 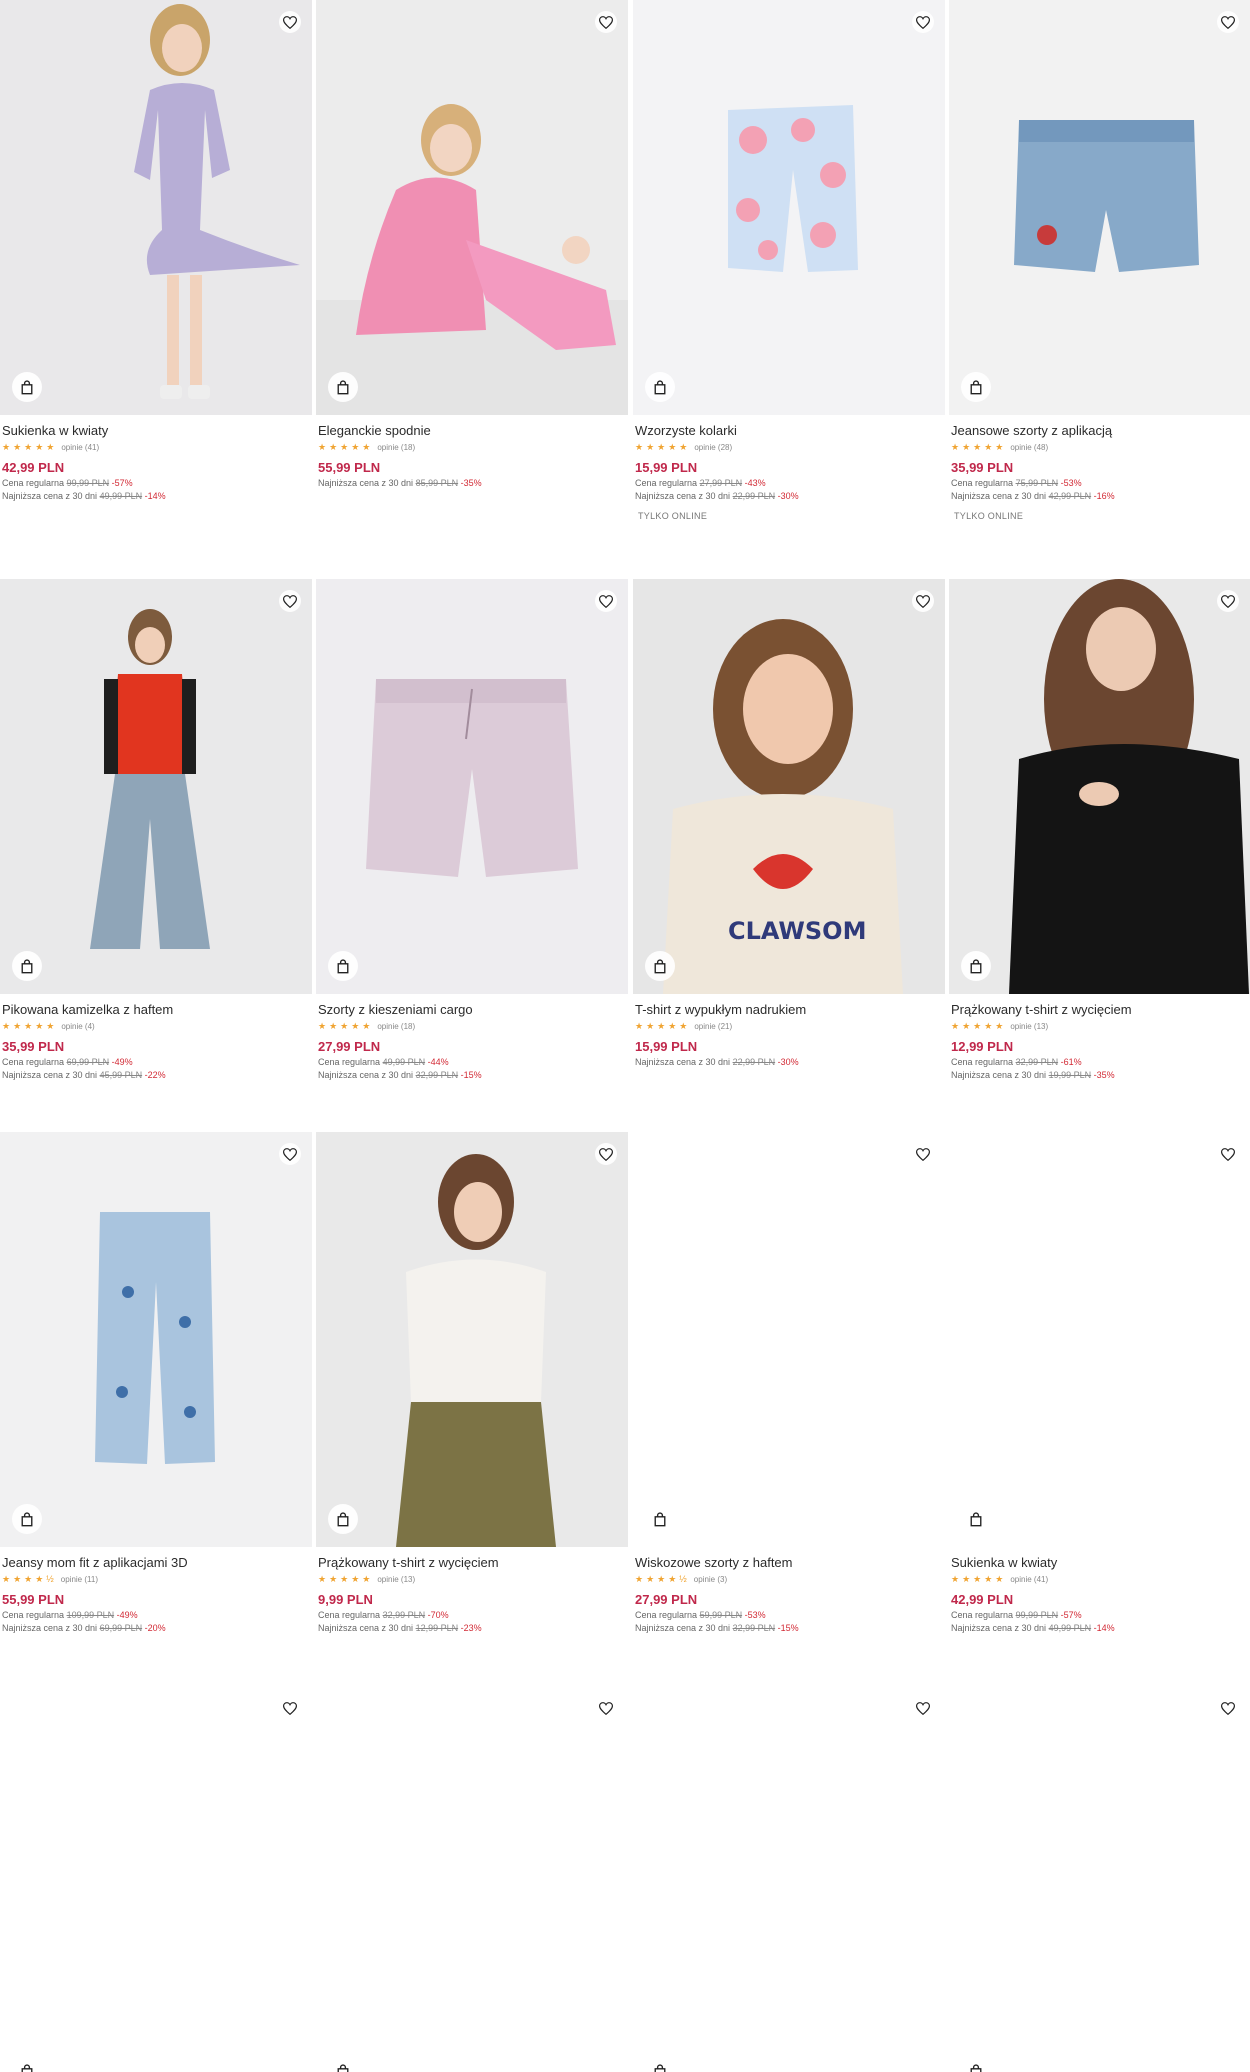 What do you see at coordinates (673, 516) in the screenshot?
I see `online-only-badge: TYLKO ONLINE` at bounding box center [673, 516].